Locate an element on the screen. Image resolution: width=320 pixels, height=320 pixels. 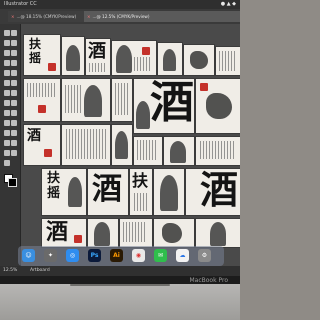
document-tab-active: × ...@ 12.5% (CMYK/Preview) is located at coordinates (162, 16).